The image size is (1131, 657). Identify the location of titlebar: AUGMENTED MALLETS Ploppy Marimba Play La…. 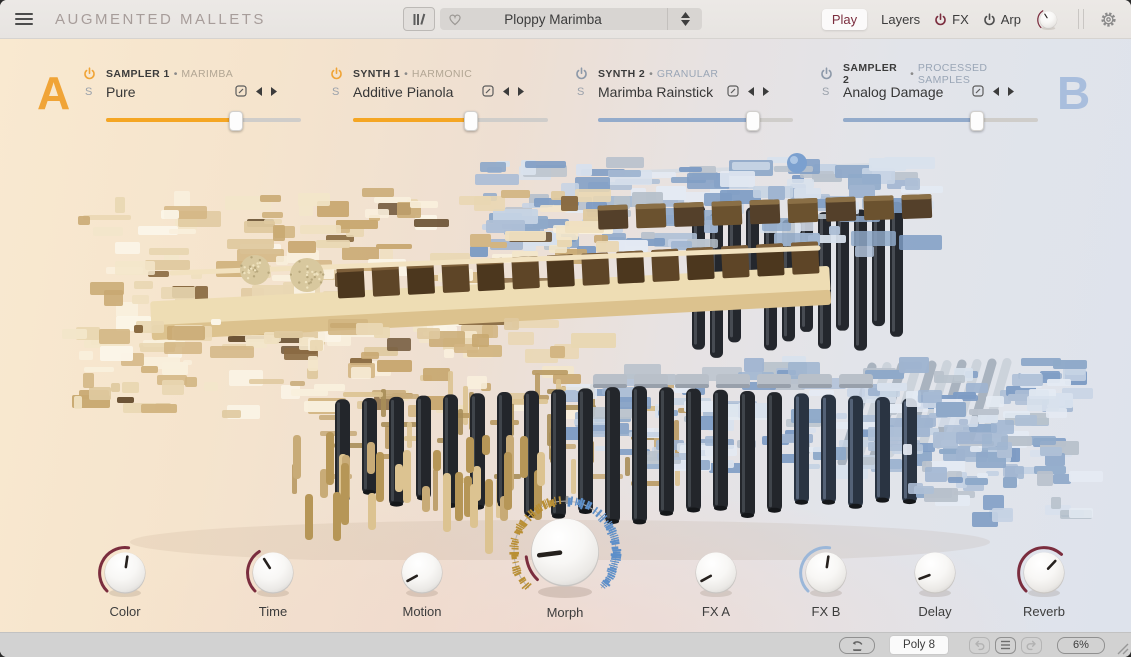
(565, 19).